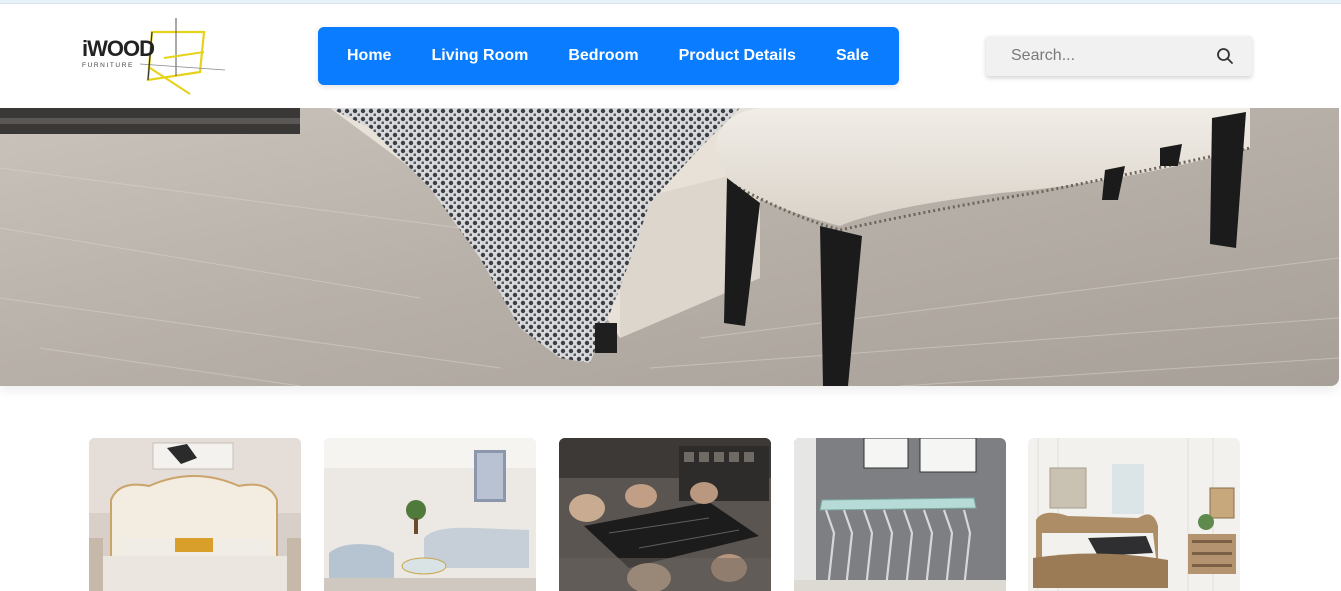  I want to click on brand-name: iWOOD, so click(118, 48).